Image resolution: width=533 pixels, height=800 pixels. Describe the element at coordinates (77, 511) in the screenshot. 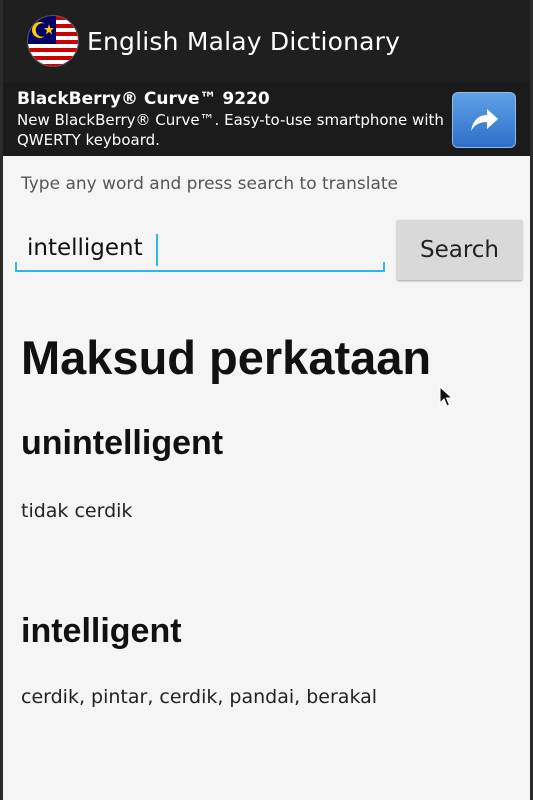

I see `result-meaning: tidak cerdik` at that location.